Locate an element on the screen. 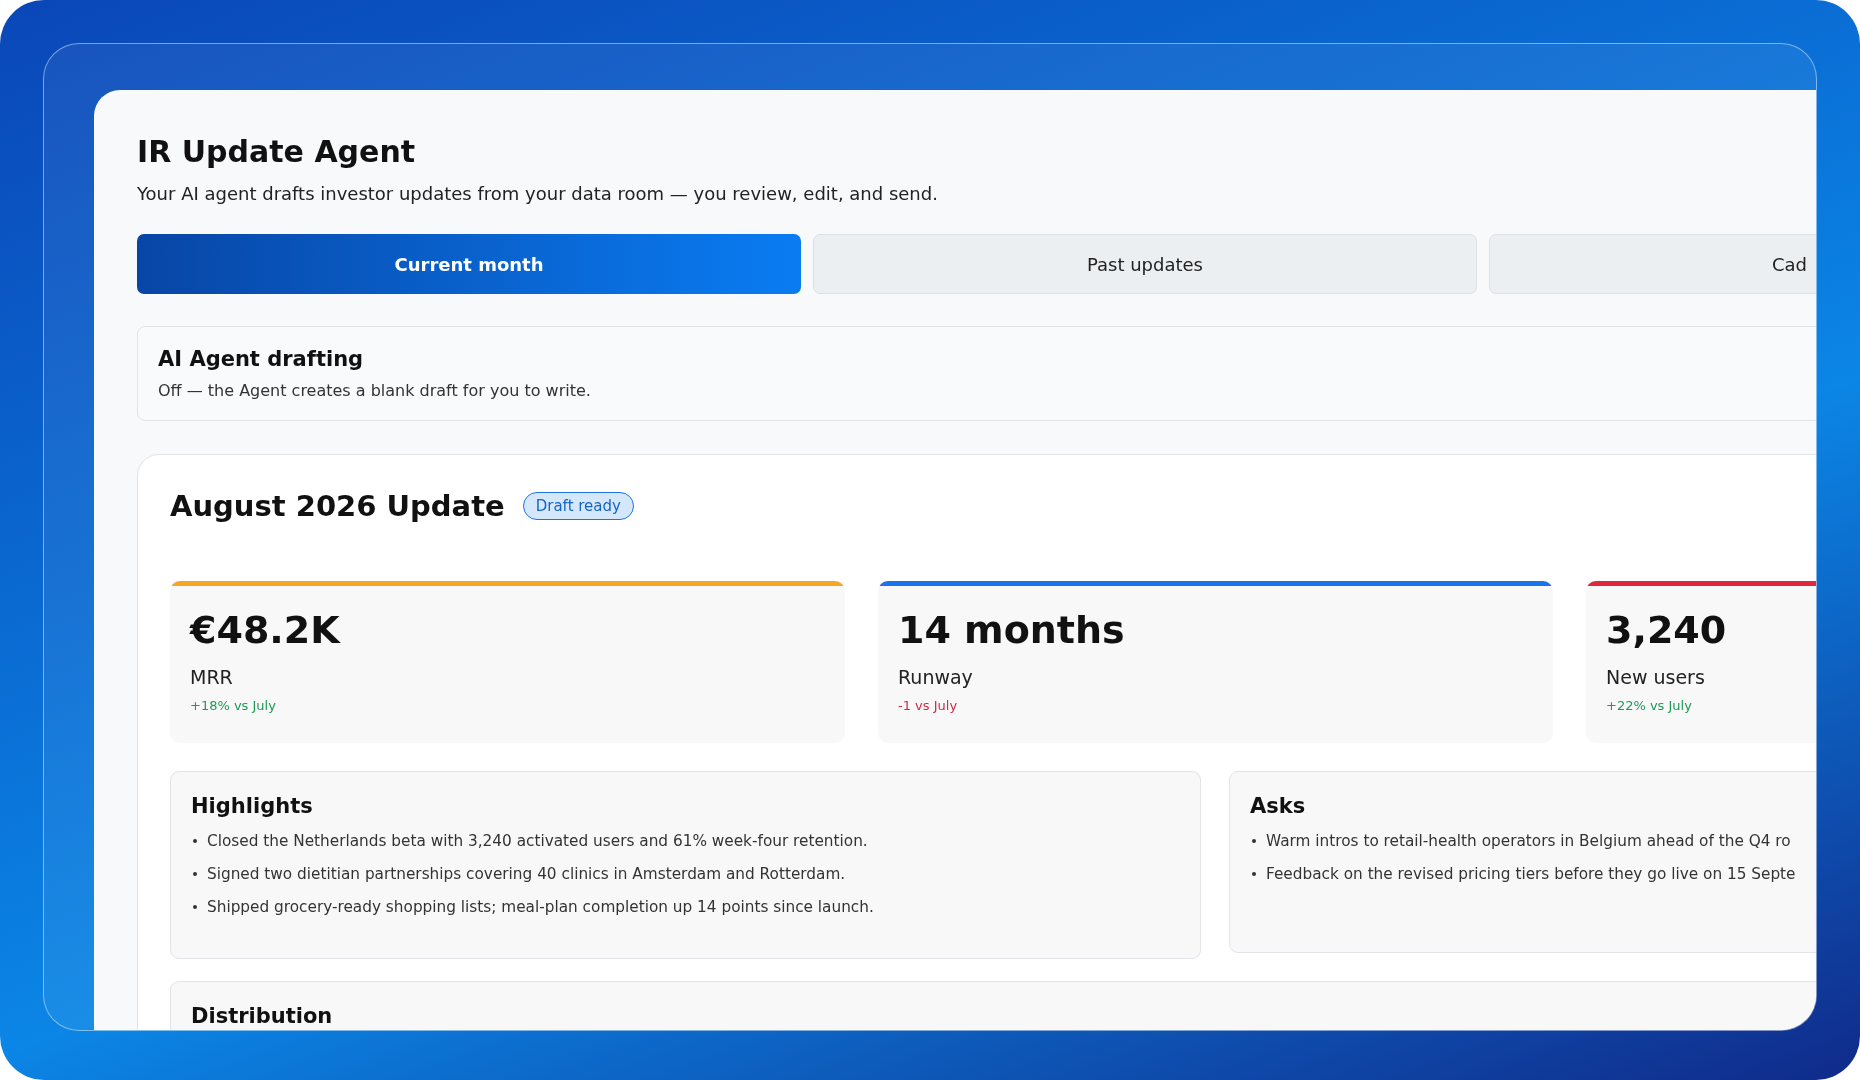 This screenshot has width=1860, height=1080. metric-change: -1 vs July is located at coordinates (928, 705).